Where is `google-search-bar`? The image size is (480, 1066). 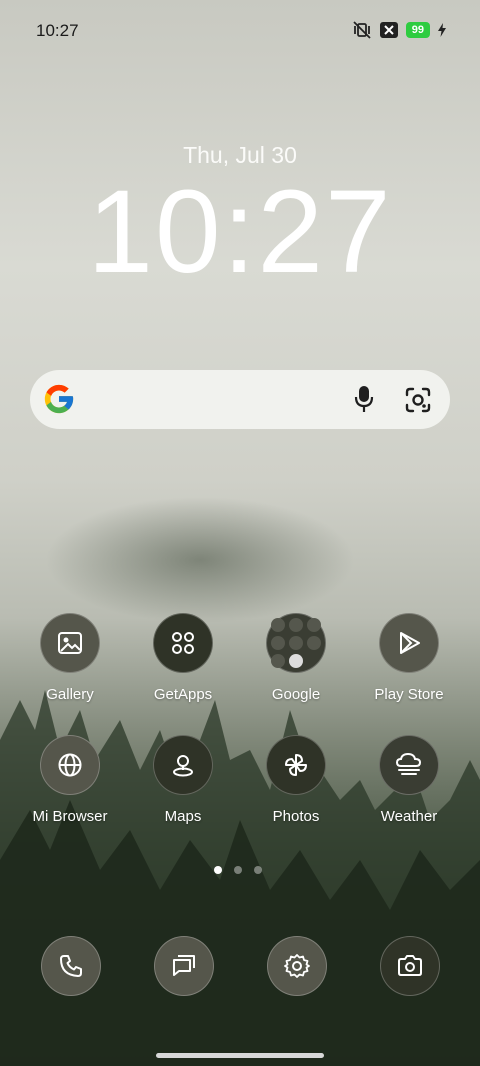
google-search-bar is located at coordinates (240, 399).